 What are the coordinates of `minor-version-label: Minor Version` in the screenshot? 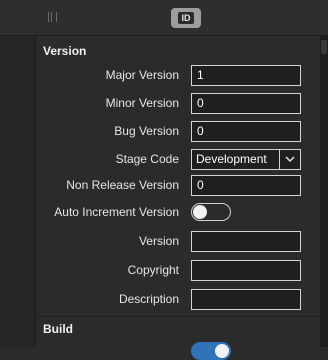 It's located at (142, 103).